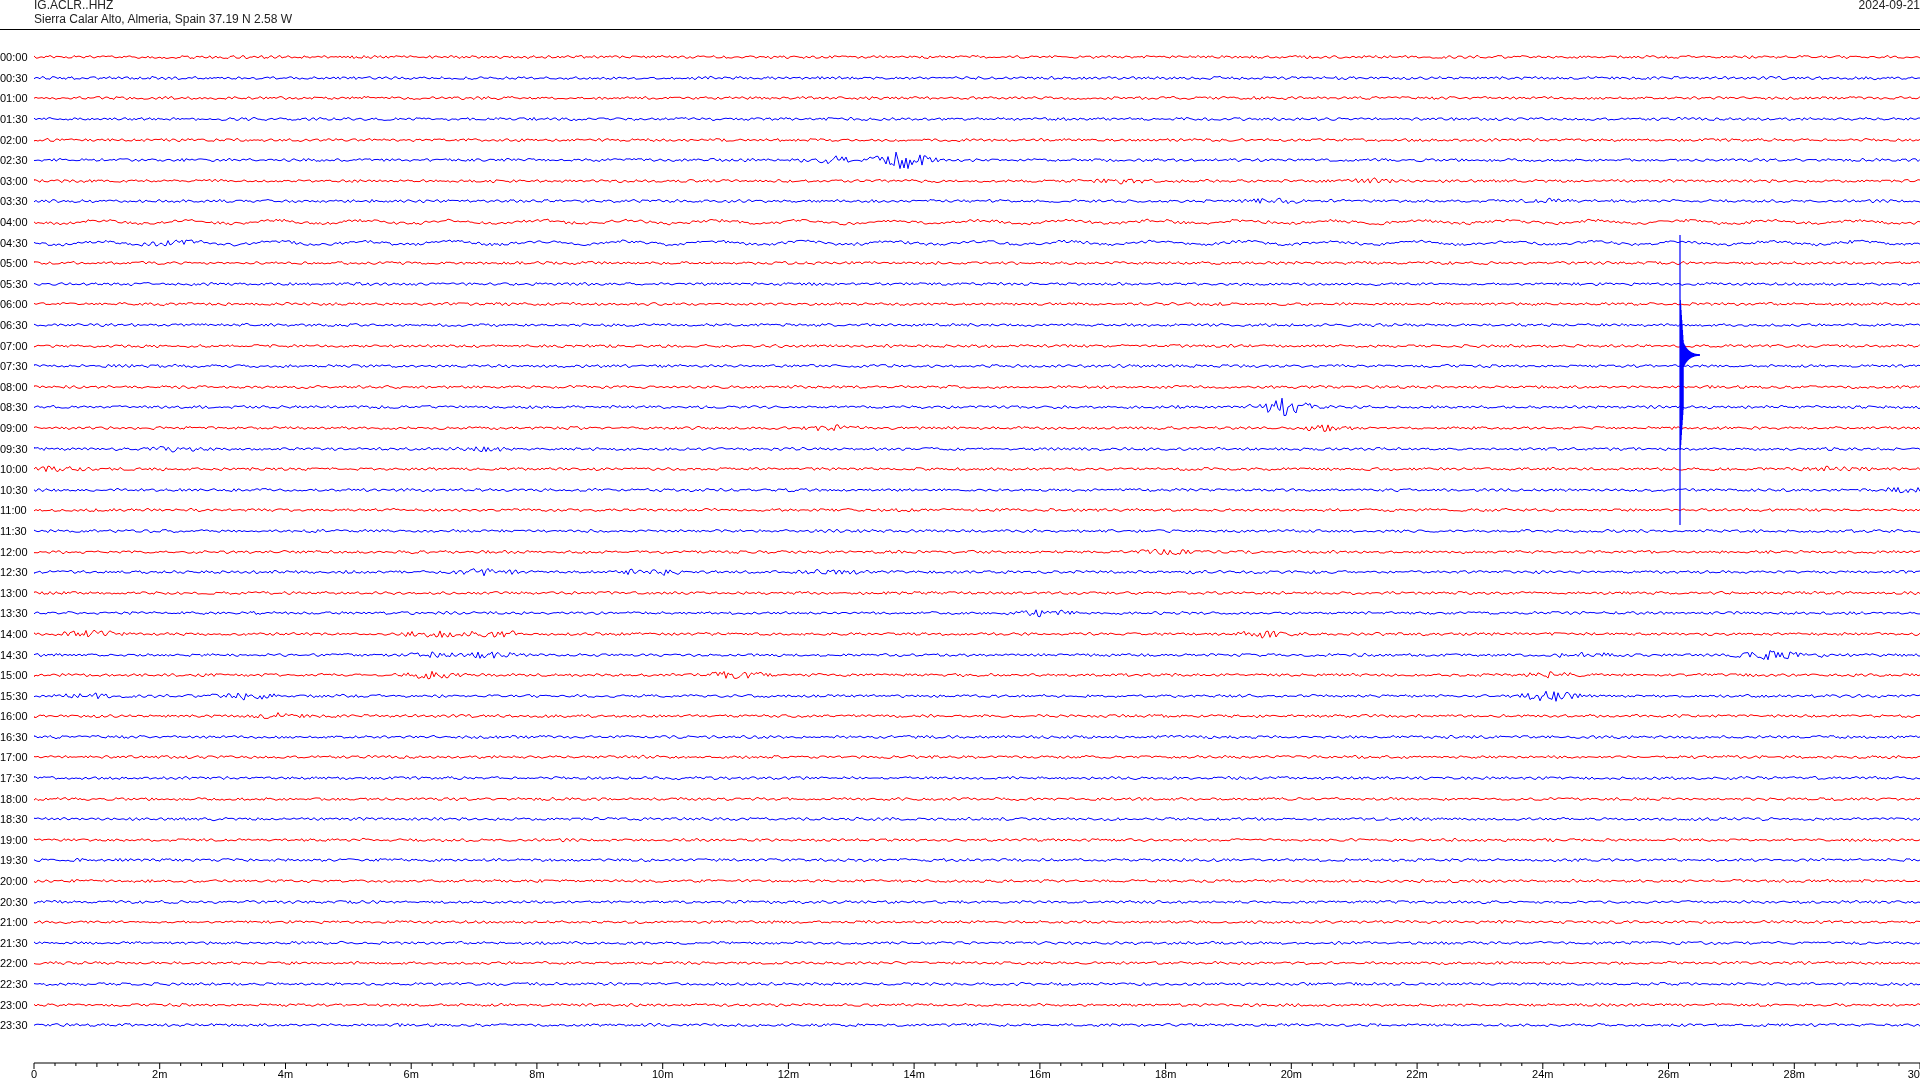  Describe the element at coordinates (34, 1074) in the screenshot. I see `tick-label: 0` at that location.